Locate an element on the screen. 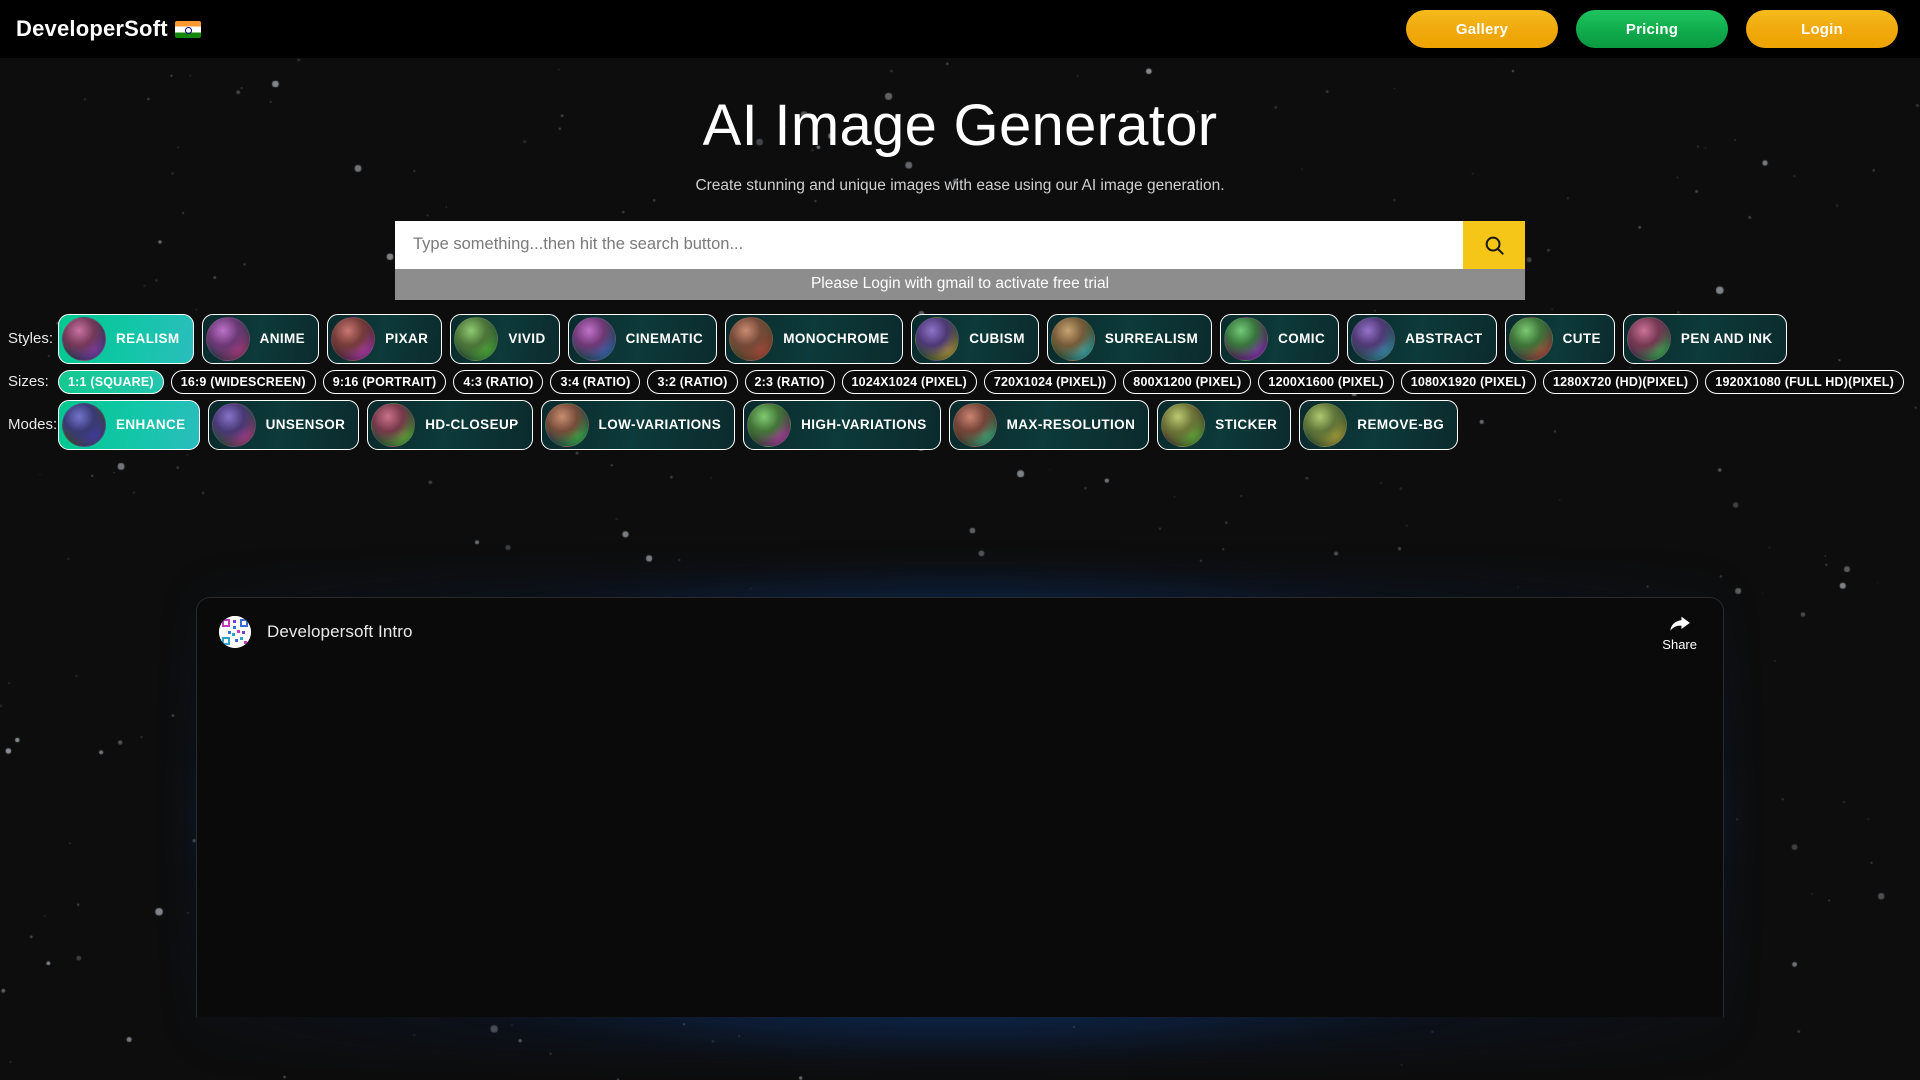 The image size is (1920, 1080). style-chip-surrealism: SURREALISM is located at coordinates (1129, 338).